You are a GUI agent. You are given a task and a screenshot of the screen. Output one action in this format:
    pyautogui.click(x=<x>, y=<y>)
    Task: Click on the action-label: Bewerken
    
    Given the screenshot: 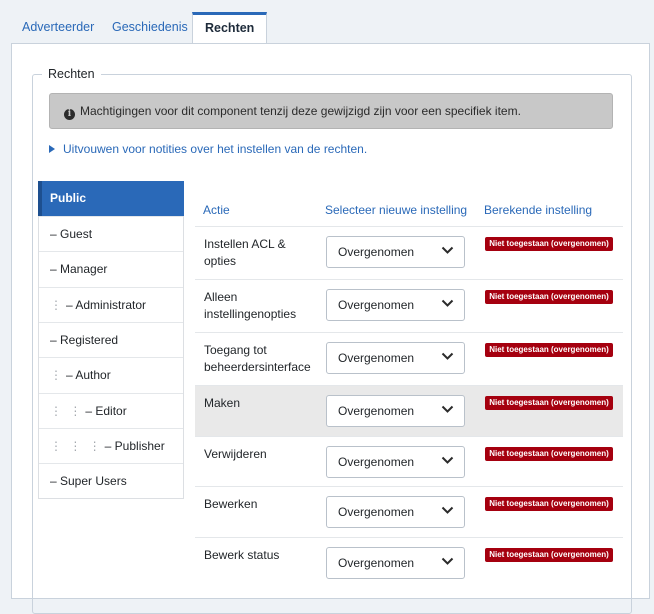 What is the action you would take?
    pyautogui.click(x=231, y=504)
    